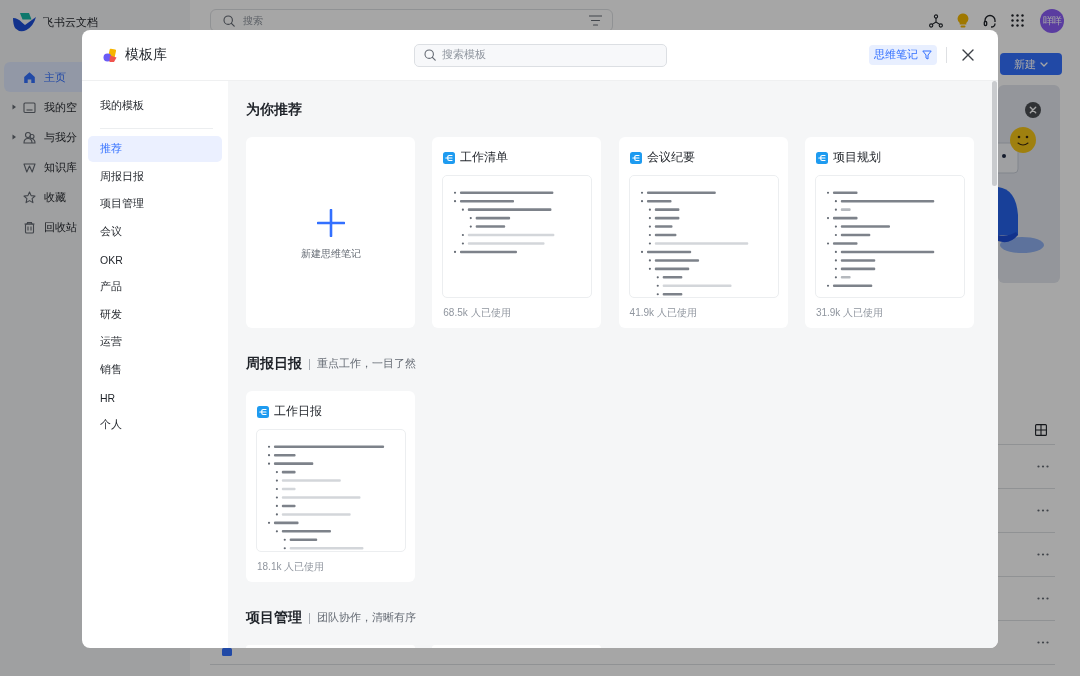  I want to click on folder-icon, so click(29, 107).